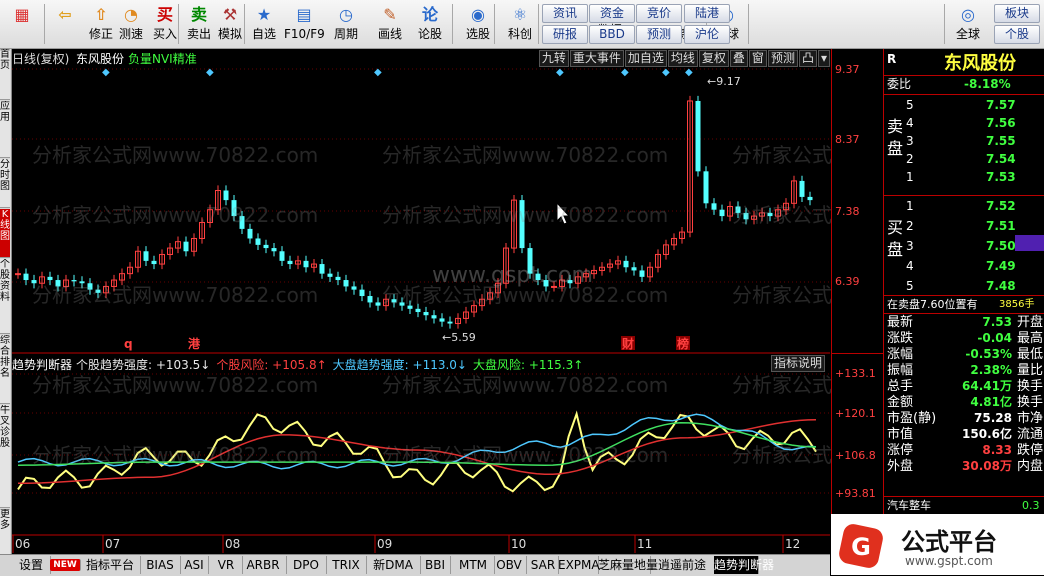 The width and height of the screenshot is (1044, 576). I want to click on buy-row: 4 7.49, so click(964, 266).